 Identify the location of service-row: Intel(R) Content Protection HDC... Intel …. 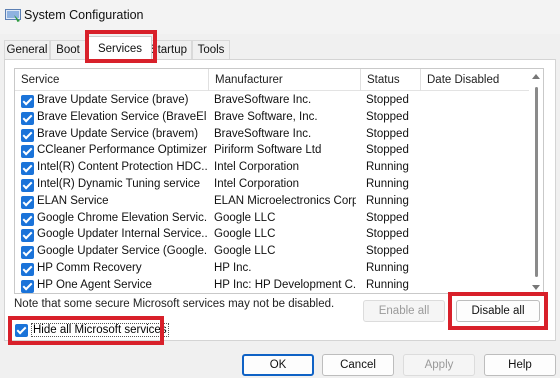
(279, 168).